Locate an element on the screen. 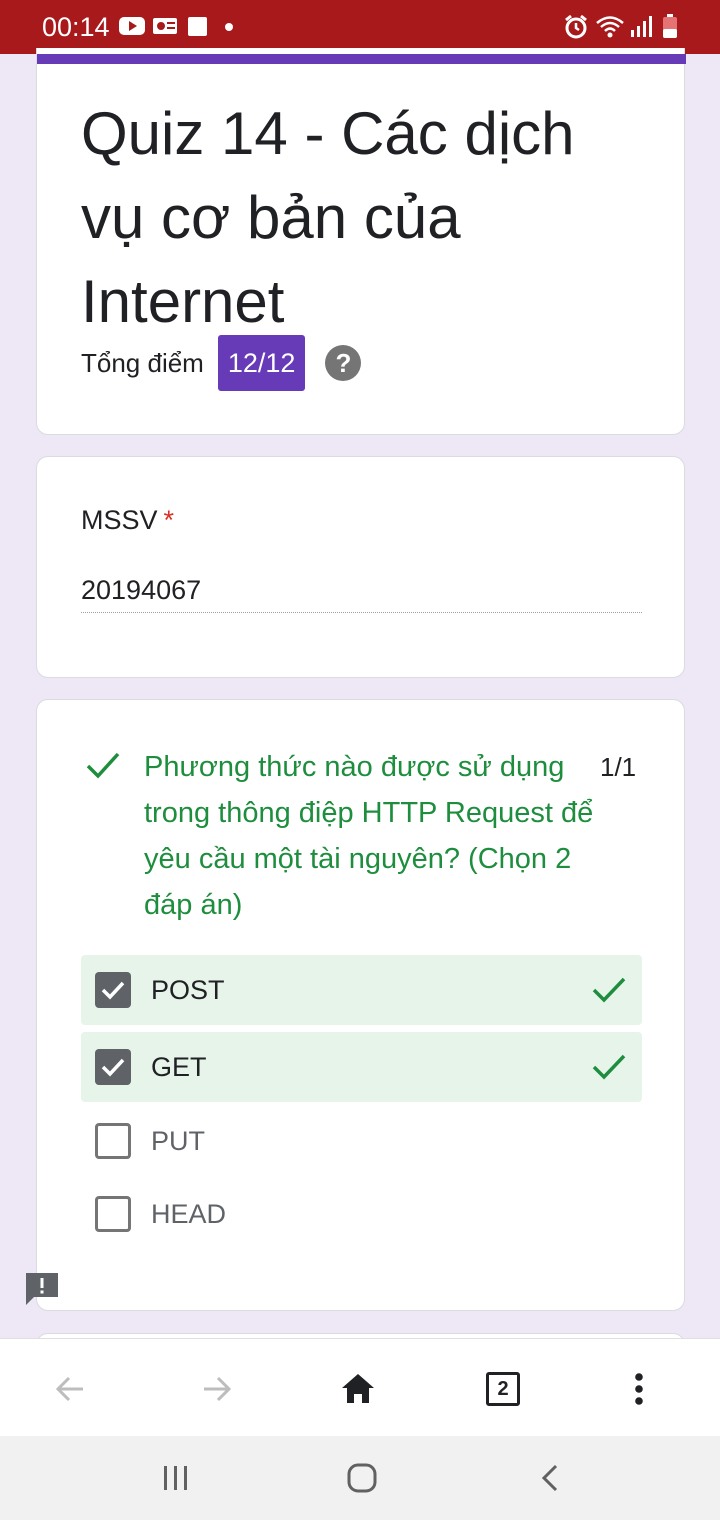  form-accent-bar is located at coordinates (361, 59).